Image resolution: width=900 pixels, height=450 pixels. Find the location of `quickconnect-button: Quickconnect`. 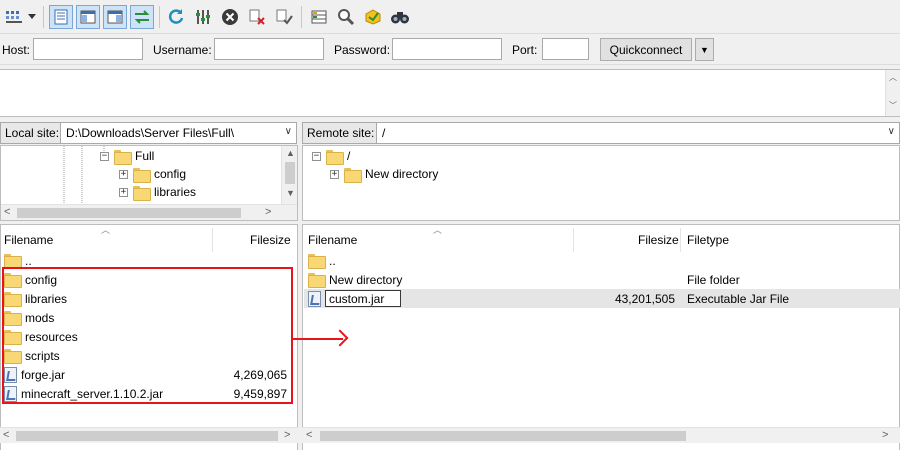

quickconnect-button: Quickconnect is located at coordinates (646, 49).